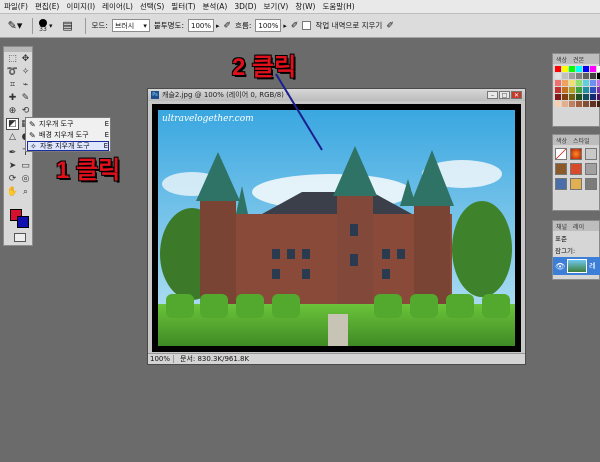 This screenshot has width=600, height=462. What do you see at coordinates (565, 251) in the screenshot?
I see `lock-label: 잠그기:` at bounding box center [565, 251].